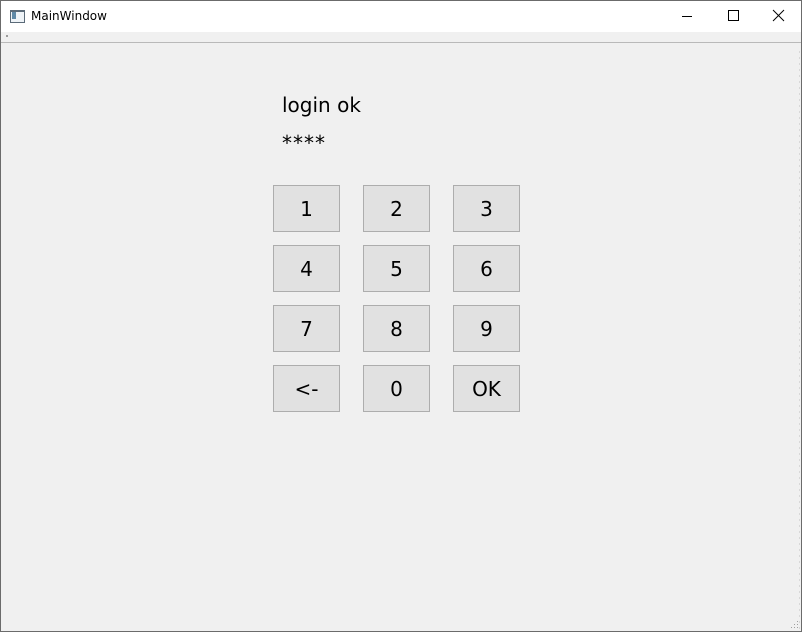 This screenshot has width=802, height=632. Describe the element at coordinates (486, 268) in the screenshot. I see `keypad-button-6: 6` at that location.